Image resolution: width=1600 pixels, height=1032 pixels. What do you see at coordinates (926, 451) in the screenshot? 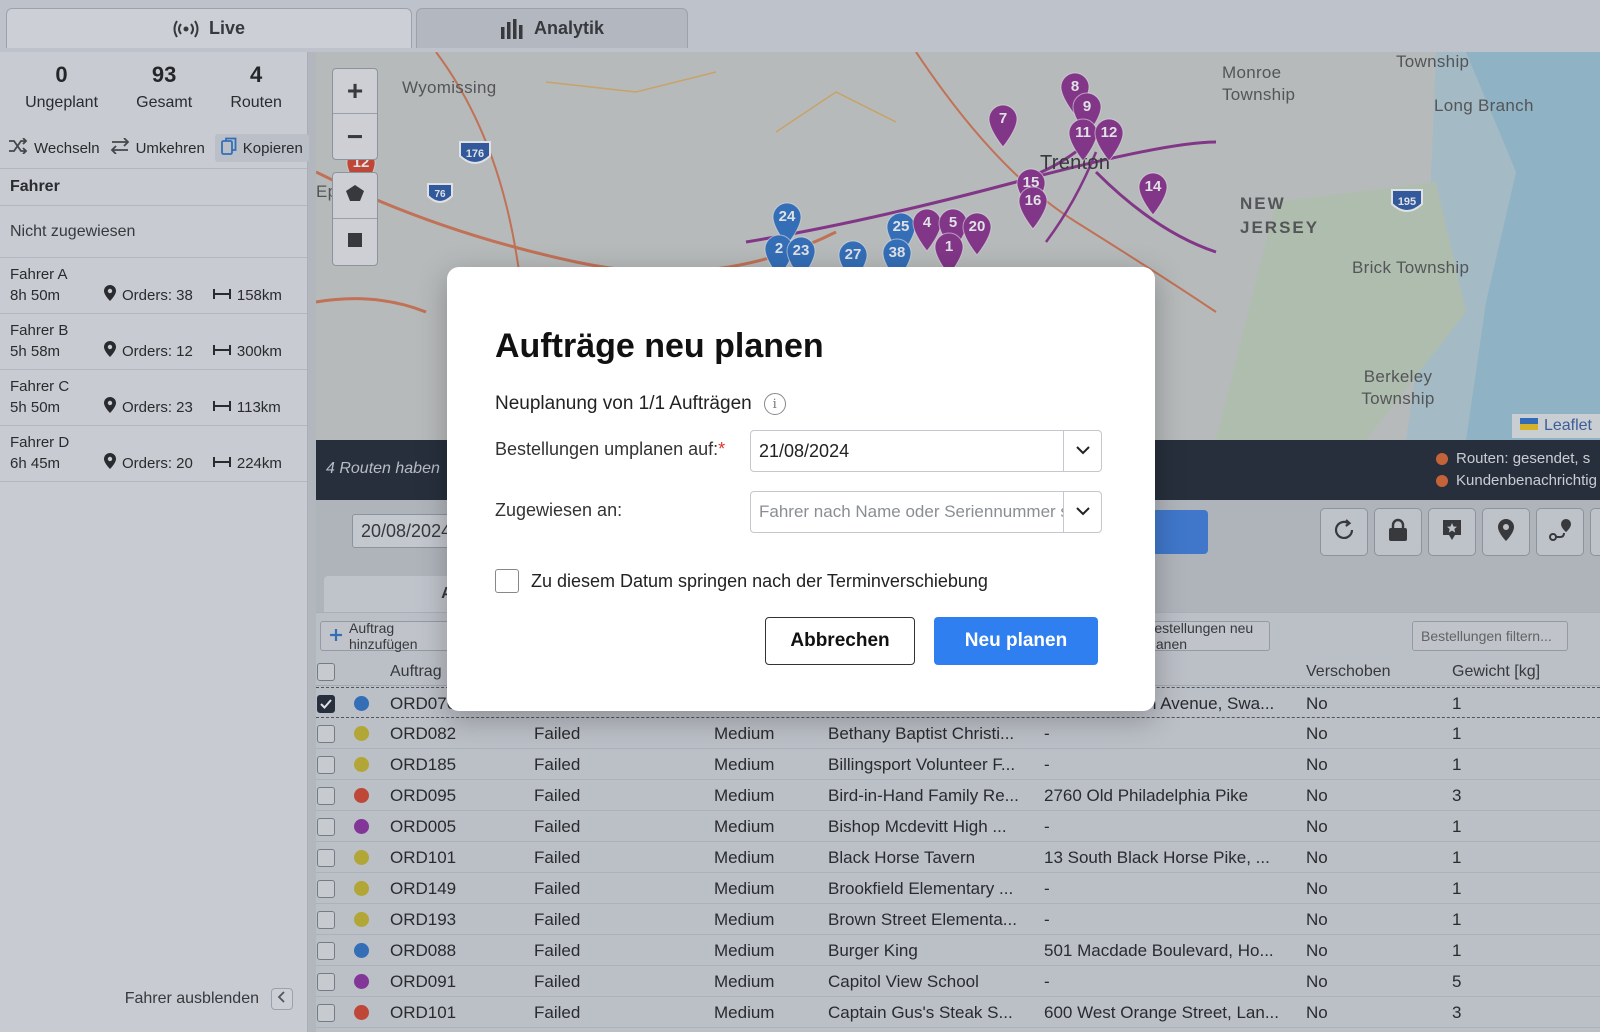
I see `reschedule-date-select: 21/08/2024` at bounding box center [926, 451].